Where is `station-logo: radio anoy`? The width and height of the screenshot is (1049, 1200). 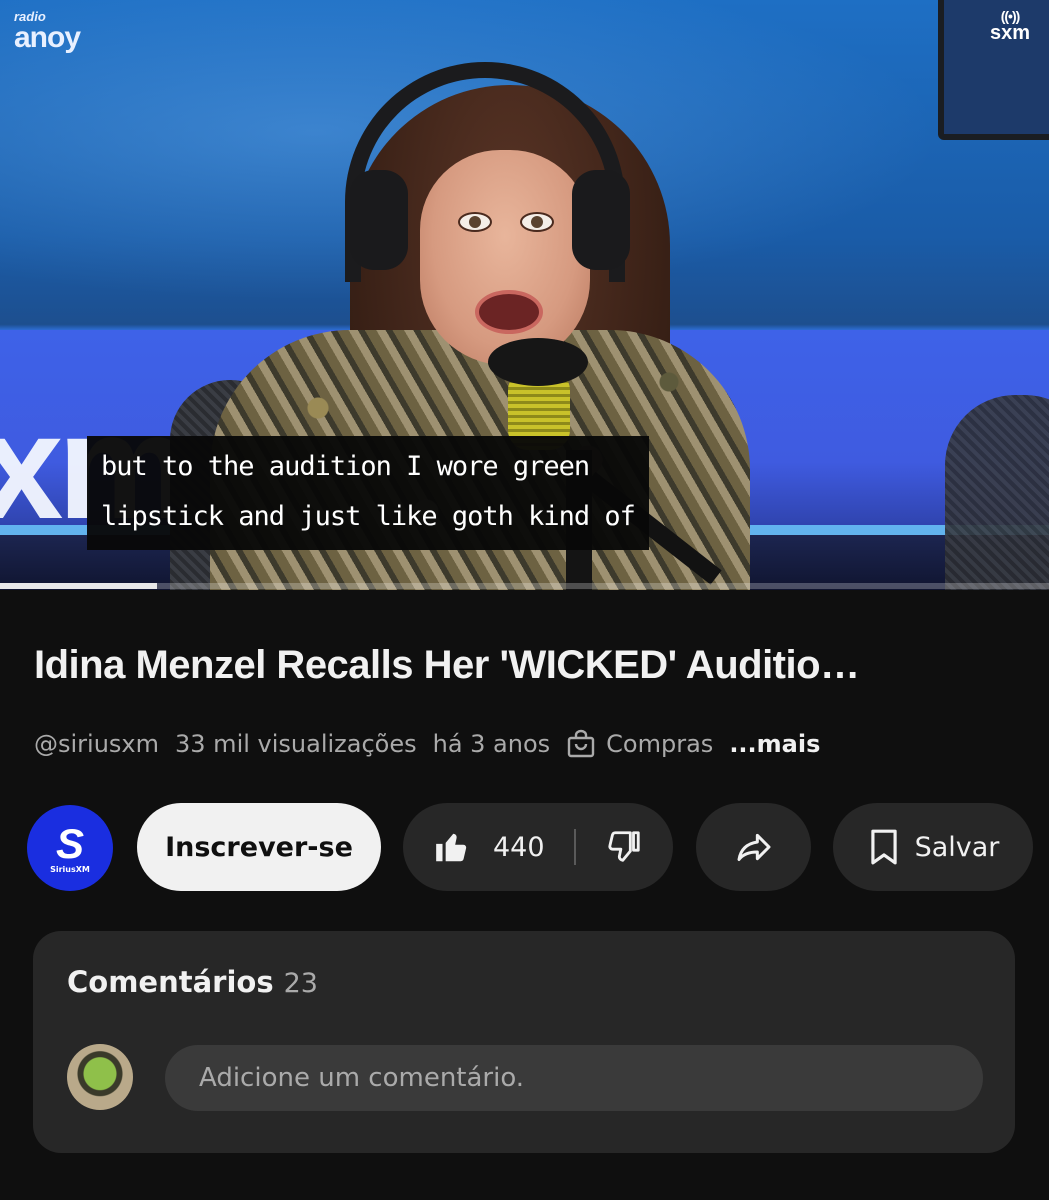
station-logo: radio anoy is located at coordinates (47, 32).